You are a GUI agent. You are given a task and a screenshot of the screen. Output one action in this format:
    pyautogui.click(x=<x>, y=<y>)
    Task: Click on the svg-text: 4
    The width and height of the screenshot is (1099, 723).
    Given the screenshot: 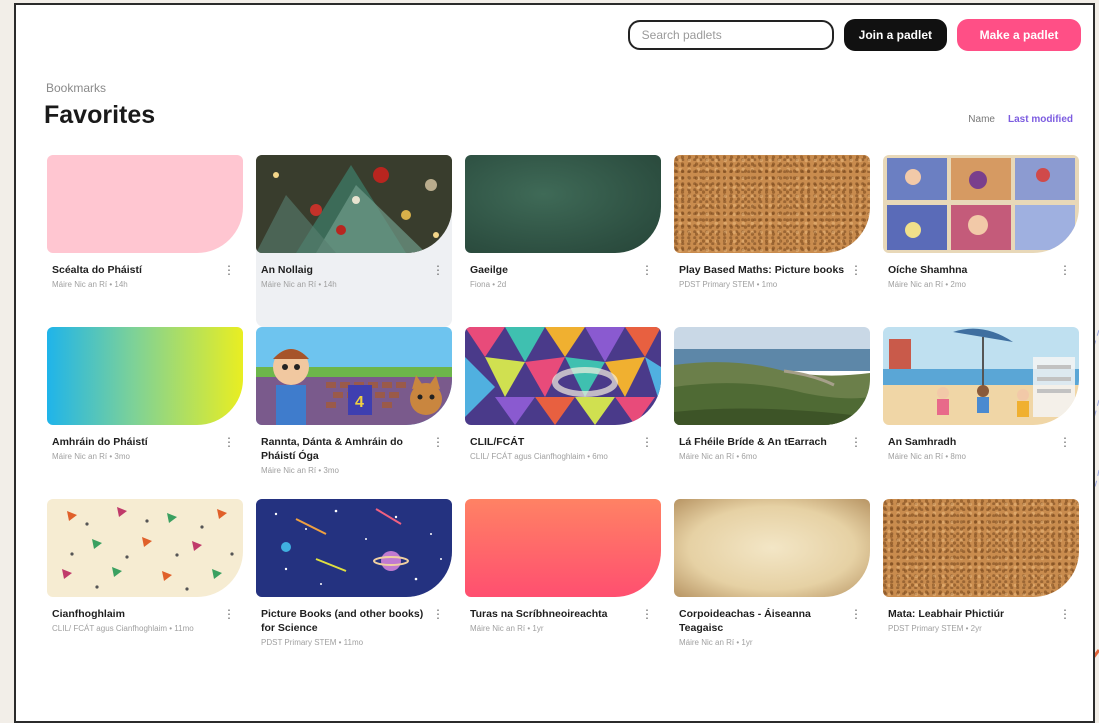 What is the action you would take?
    pyautogui.click(x=359, y=402)
    